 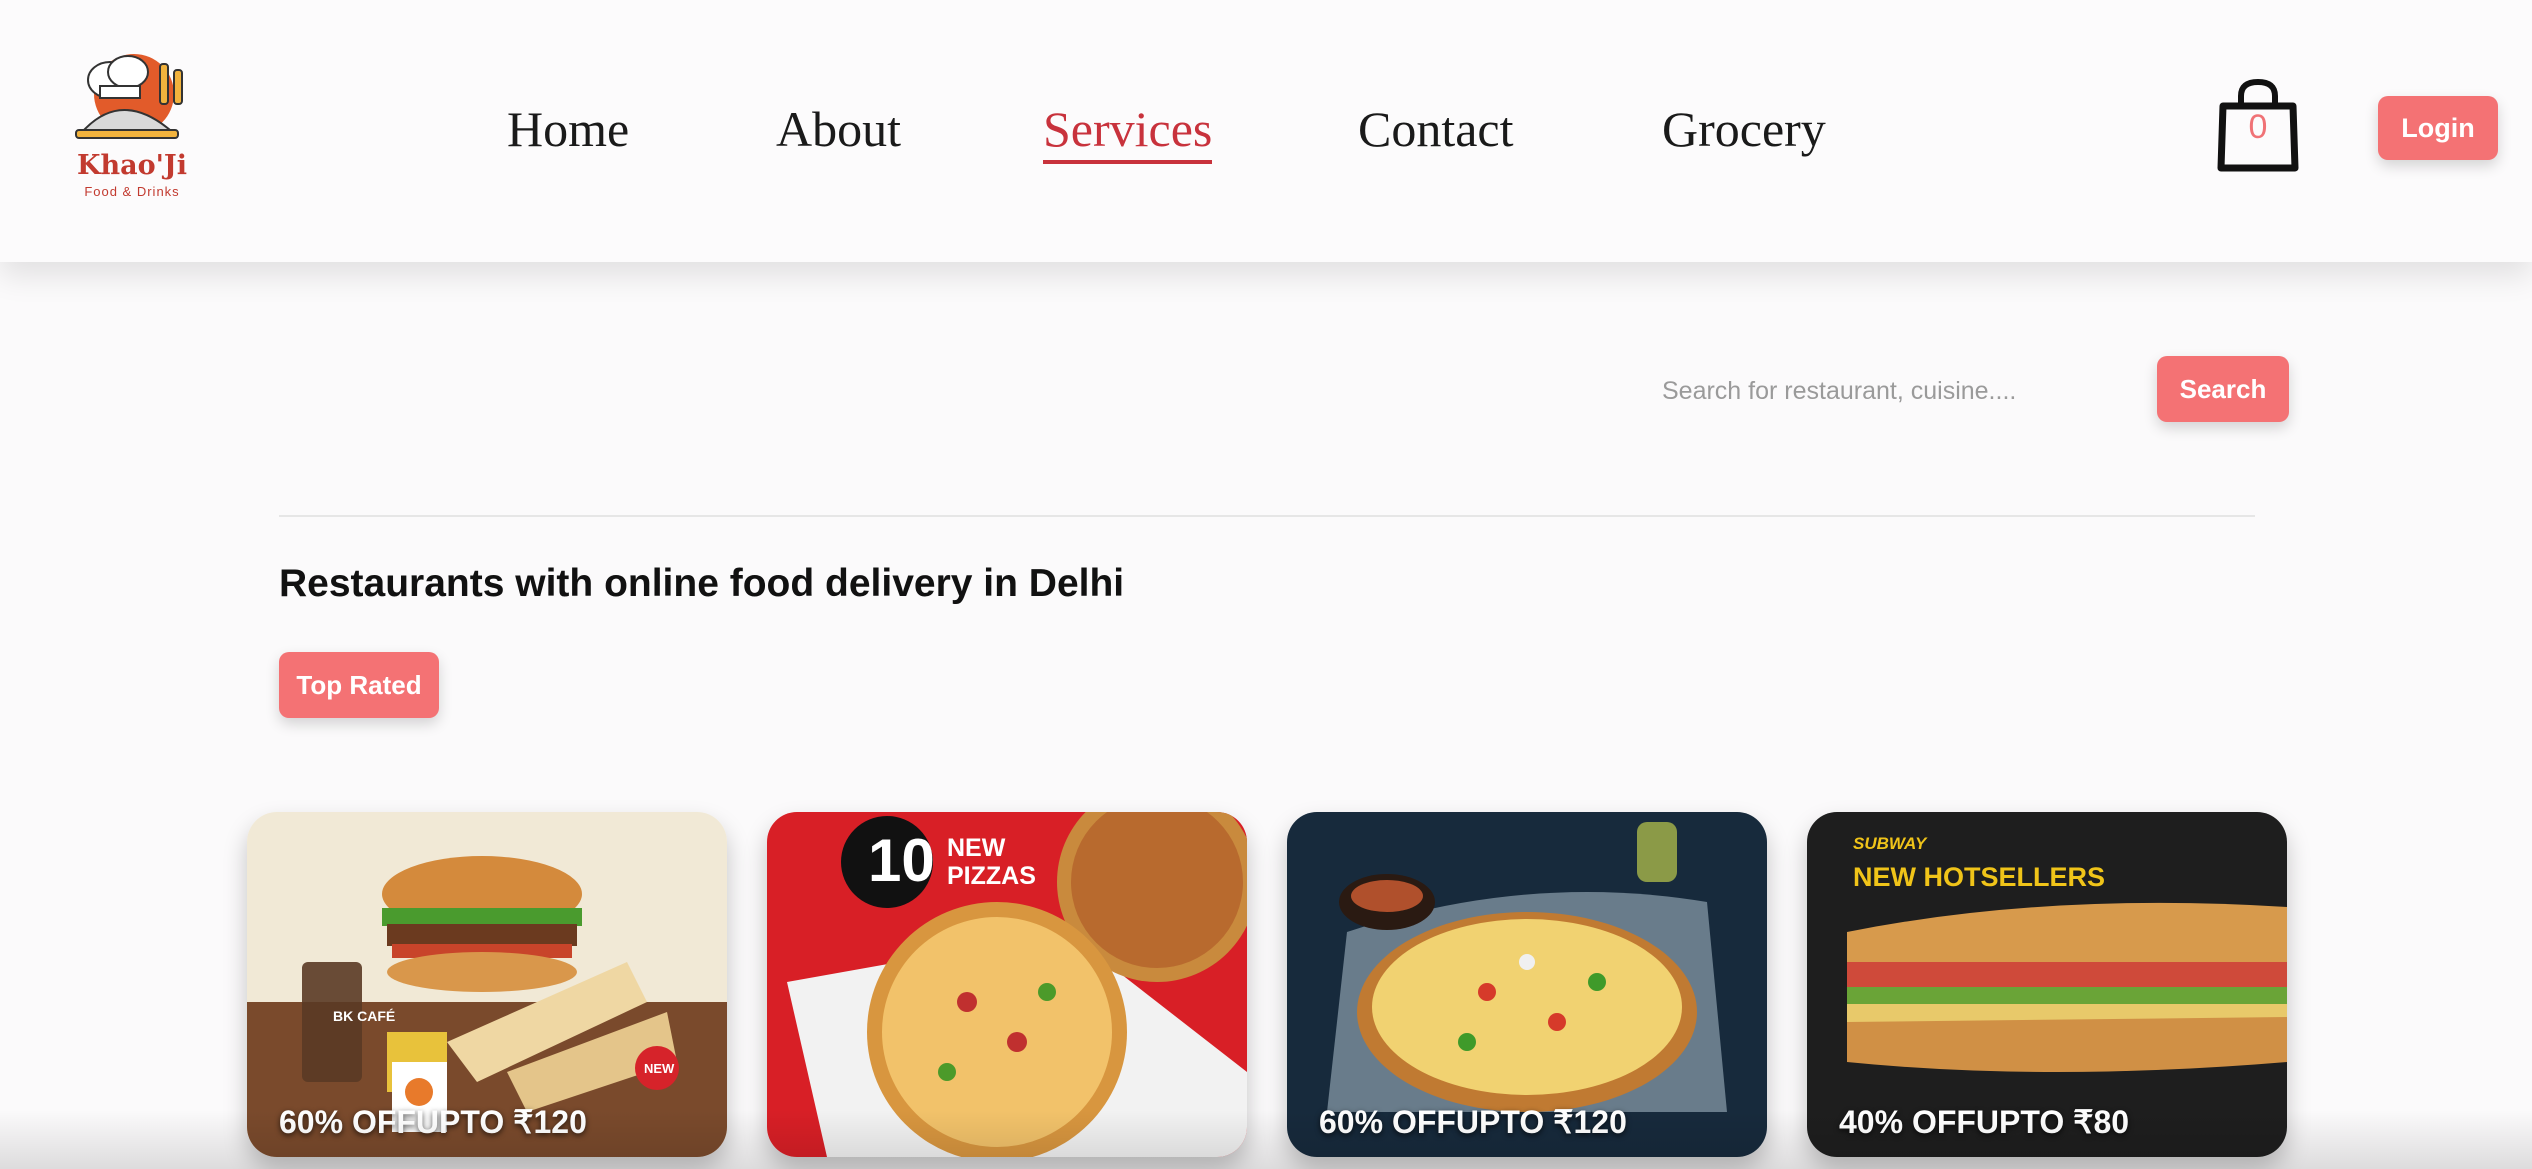 What do you see at coordinates (364, 1016) in the screenshot?
I see `card-overlay-label: BK CAFÉ` at bounding box center [364, 1016].